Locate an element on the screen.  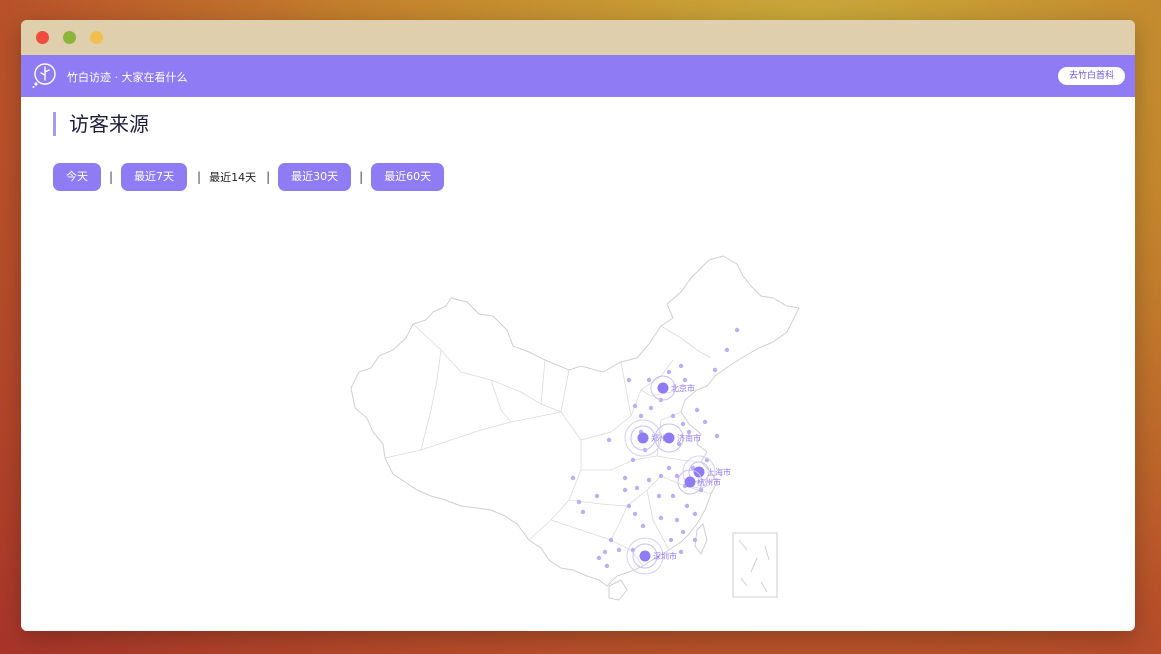
city-label: 深圳市 is located at coordinates (665, 556).